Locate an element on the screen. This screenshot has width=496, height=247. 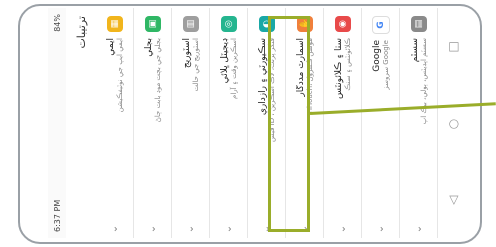
page-title: ترتيبات is located at coordinates (81, 32).